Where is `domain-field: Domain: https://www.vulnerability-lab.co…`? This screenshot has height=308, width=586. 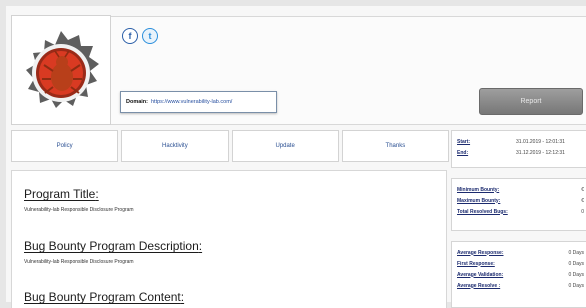 domain-field: Domain: https://www.vulnerability-lab.co… is located at coordinates (198, 102).